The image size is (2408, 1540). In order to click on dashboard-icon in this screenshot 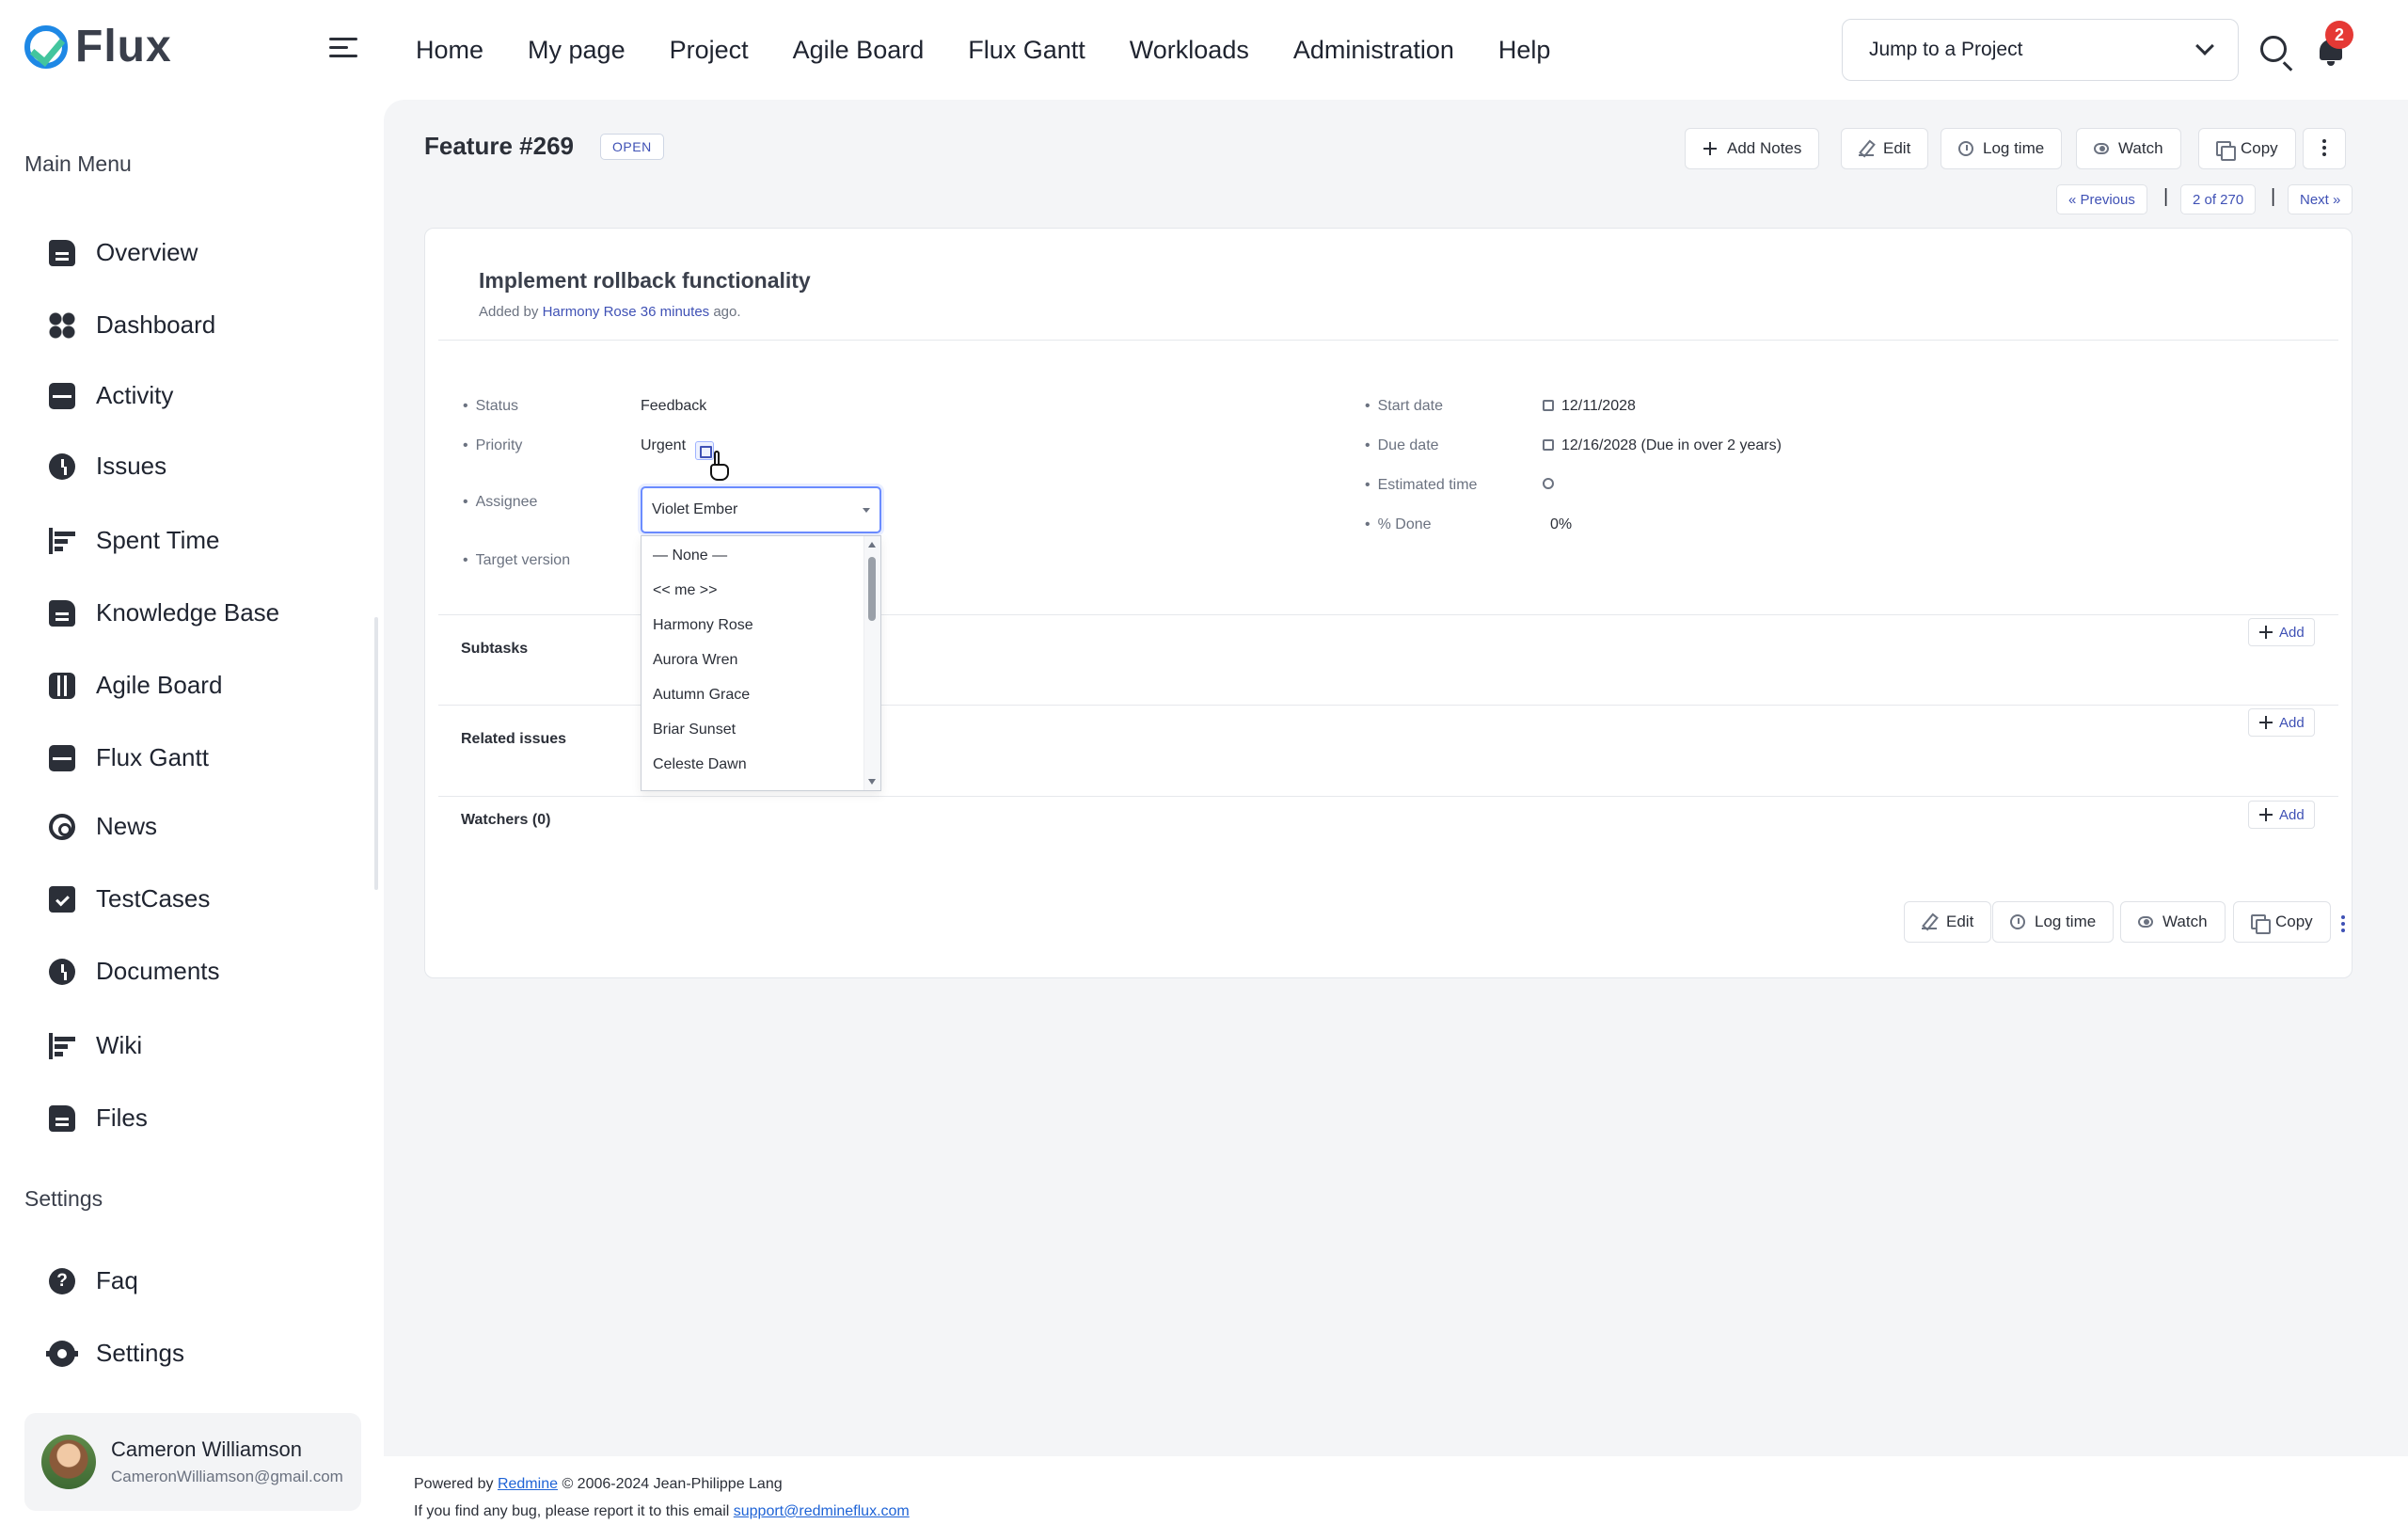, I will do `click(62, 325)`.